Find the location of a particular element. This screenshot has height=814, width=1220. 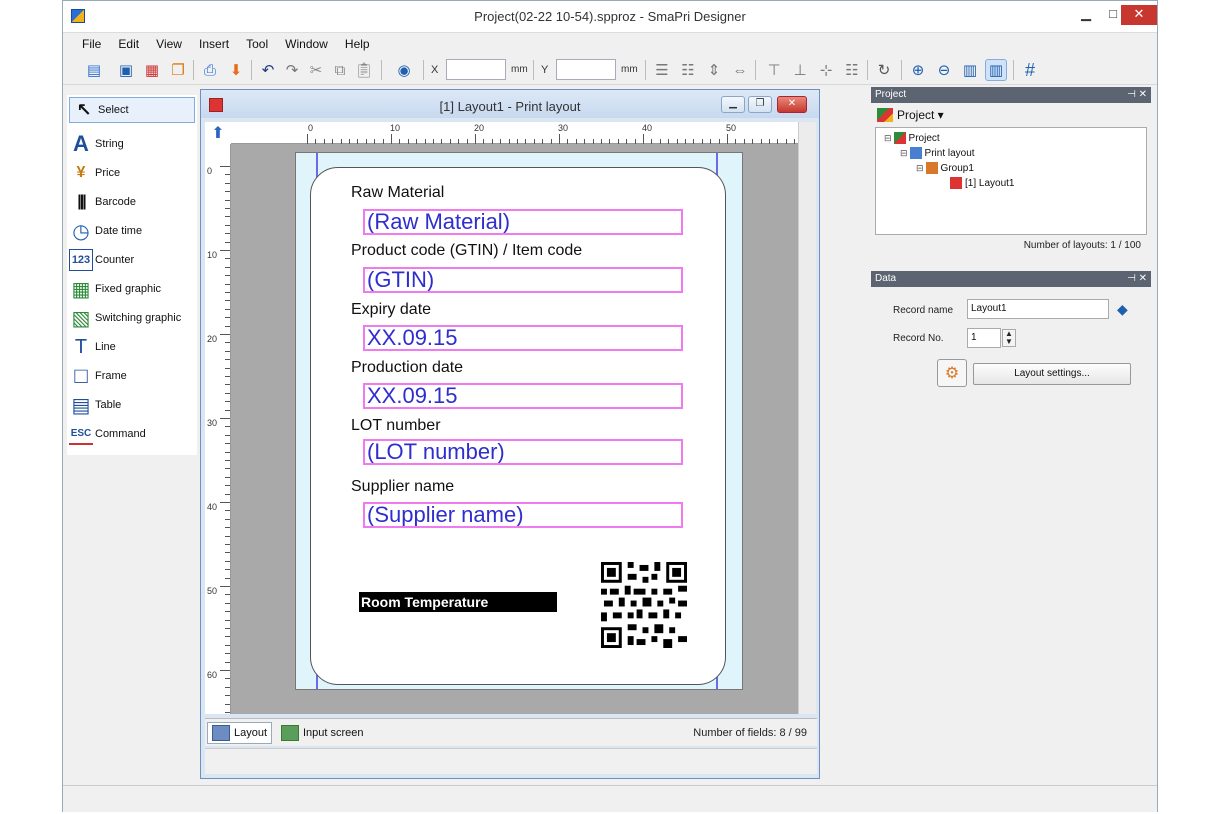

menu-help: Help is located at coordinates (357, 42).